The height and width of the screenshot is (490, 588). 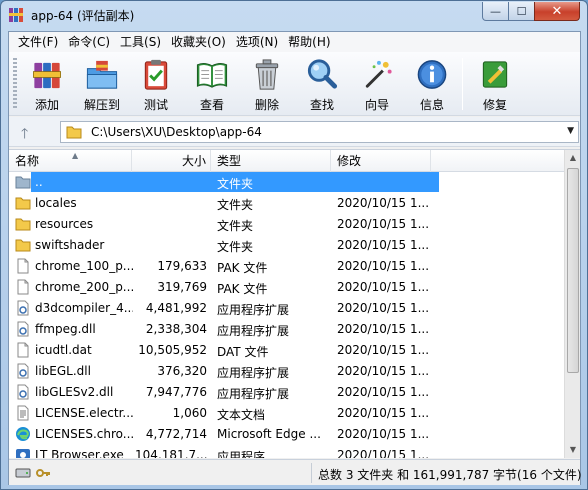 What do you see at coordinates (319, 132) in the screenshot?
I see `path-combobox: C:\Users\XU\Desktop\app-64 ▼` at bounding box center [319, 132].